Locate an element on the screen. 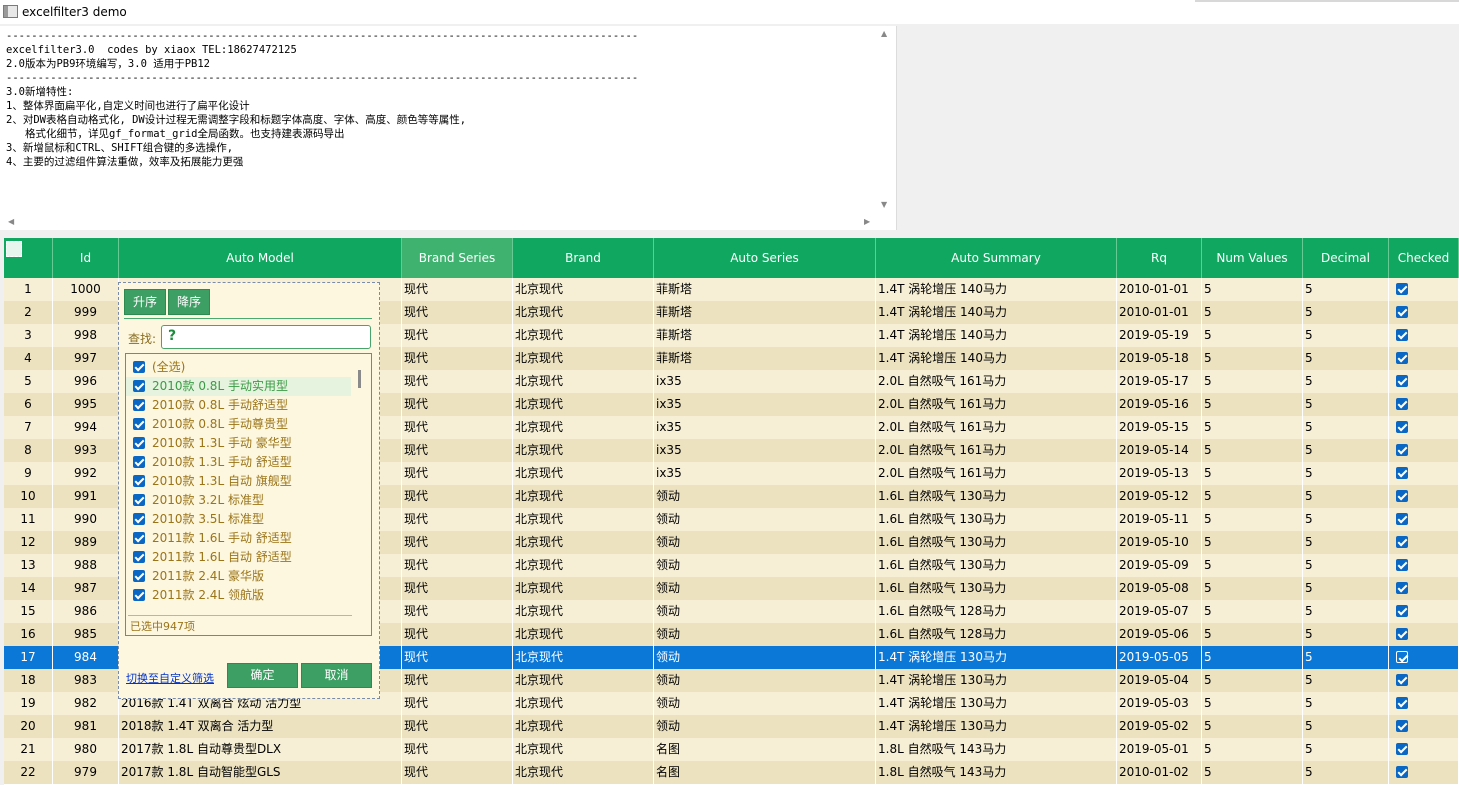 This screenshot has height=785, width=1459. rq-cell: 2019-05-11 is located at coordinates (1159, 519).